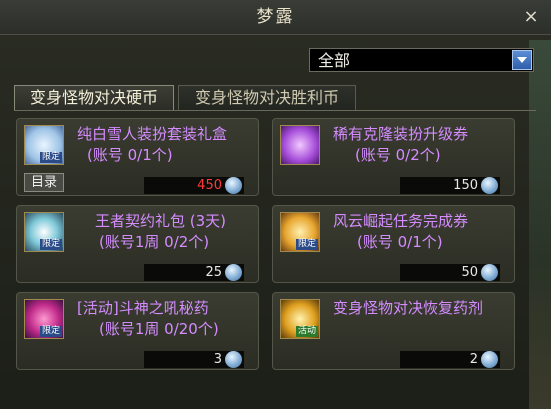 This screenshot has width=551, height=409. I want to click on shop-item: 活动 变身怪物对决恢复药剂 2, so click(393, 331).